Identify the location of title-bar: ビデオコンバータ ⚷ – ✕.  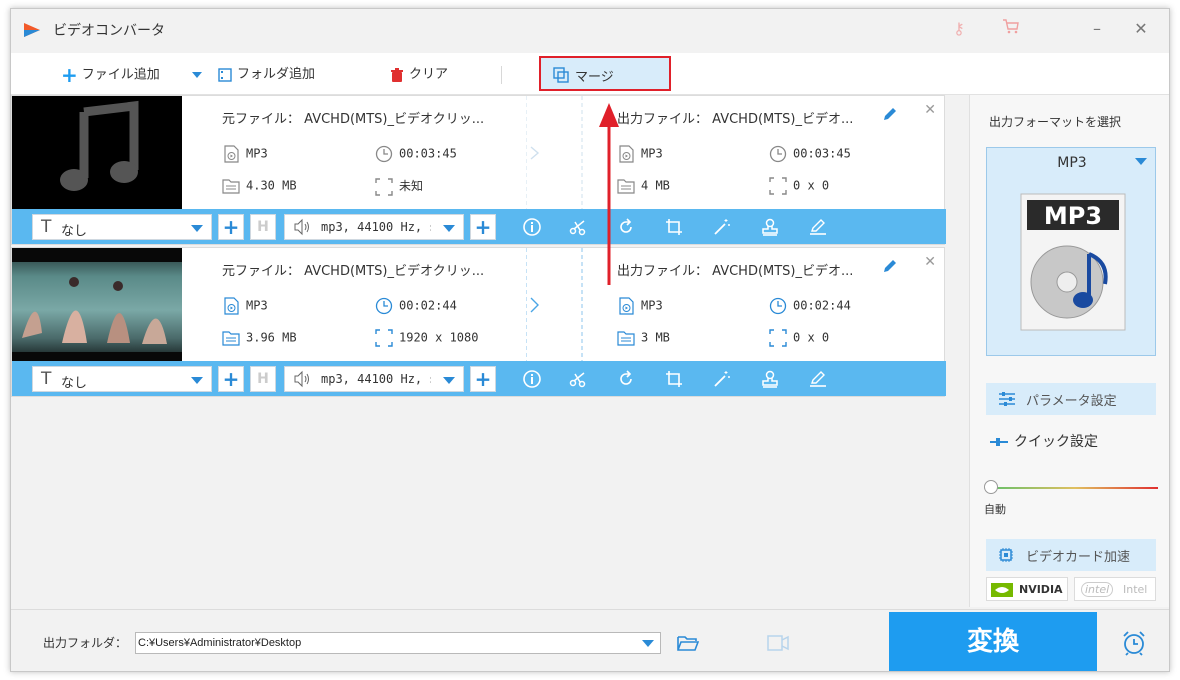
(590, 29).